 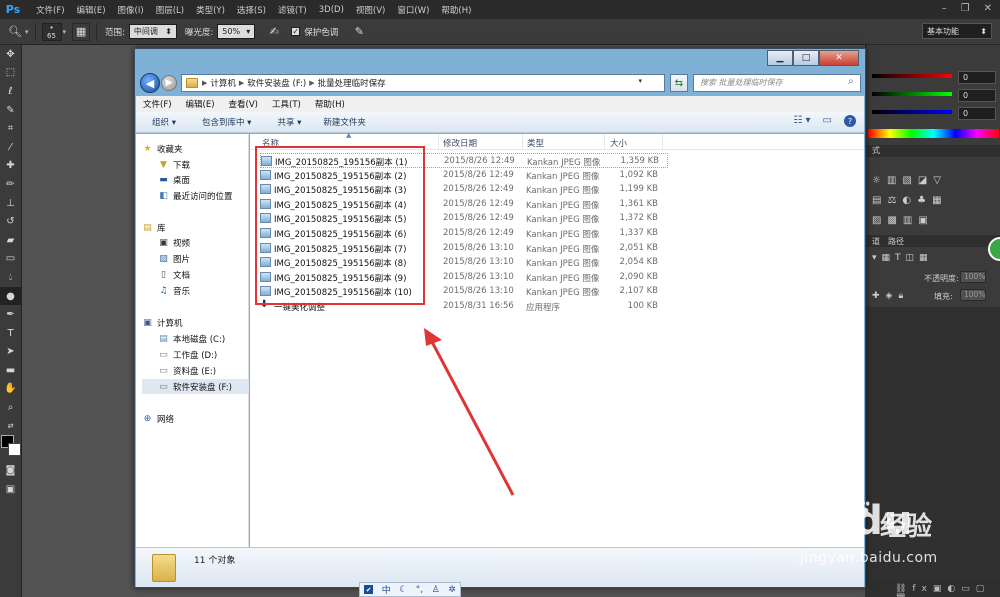 I want to click on menu-tools: 工具(T), so click(x=286, y=104).